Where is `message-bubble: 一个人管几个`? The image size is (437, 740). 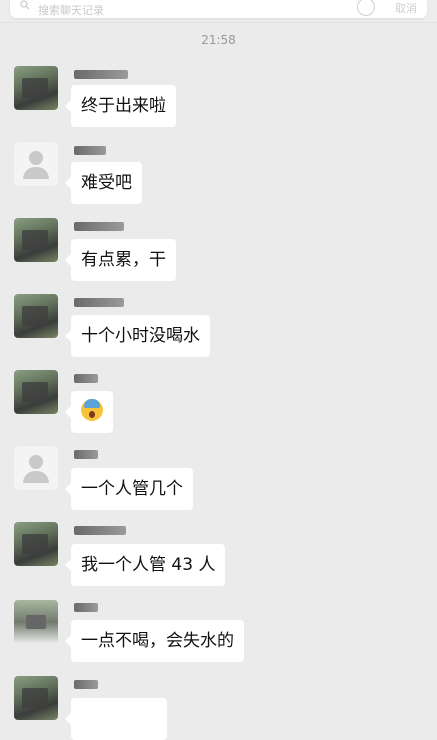 message-bubble: 一个人管几个 is located at coordinates (129, 489).